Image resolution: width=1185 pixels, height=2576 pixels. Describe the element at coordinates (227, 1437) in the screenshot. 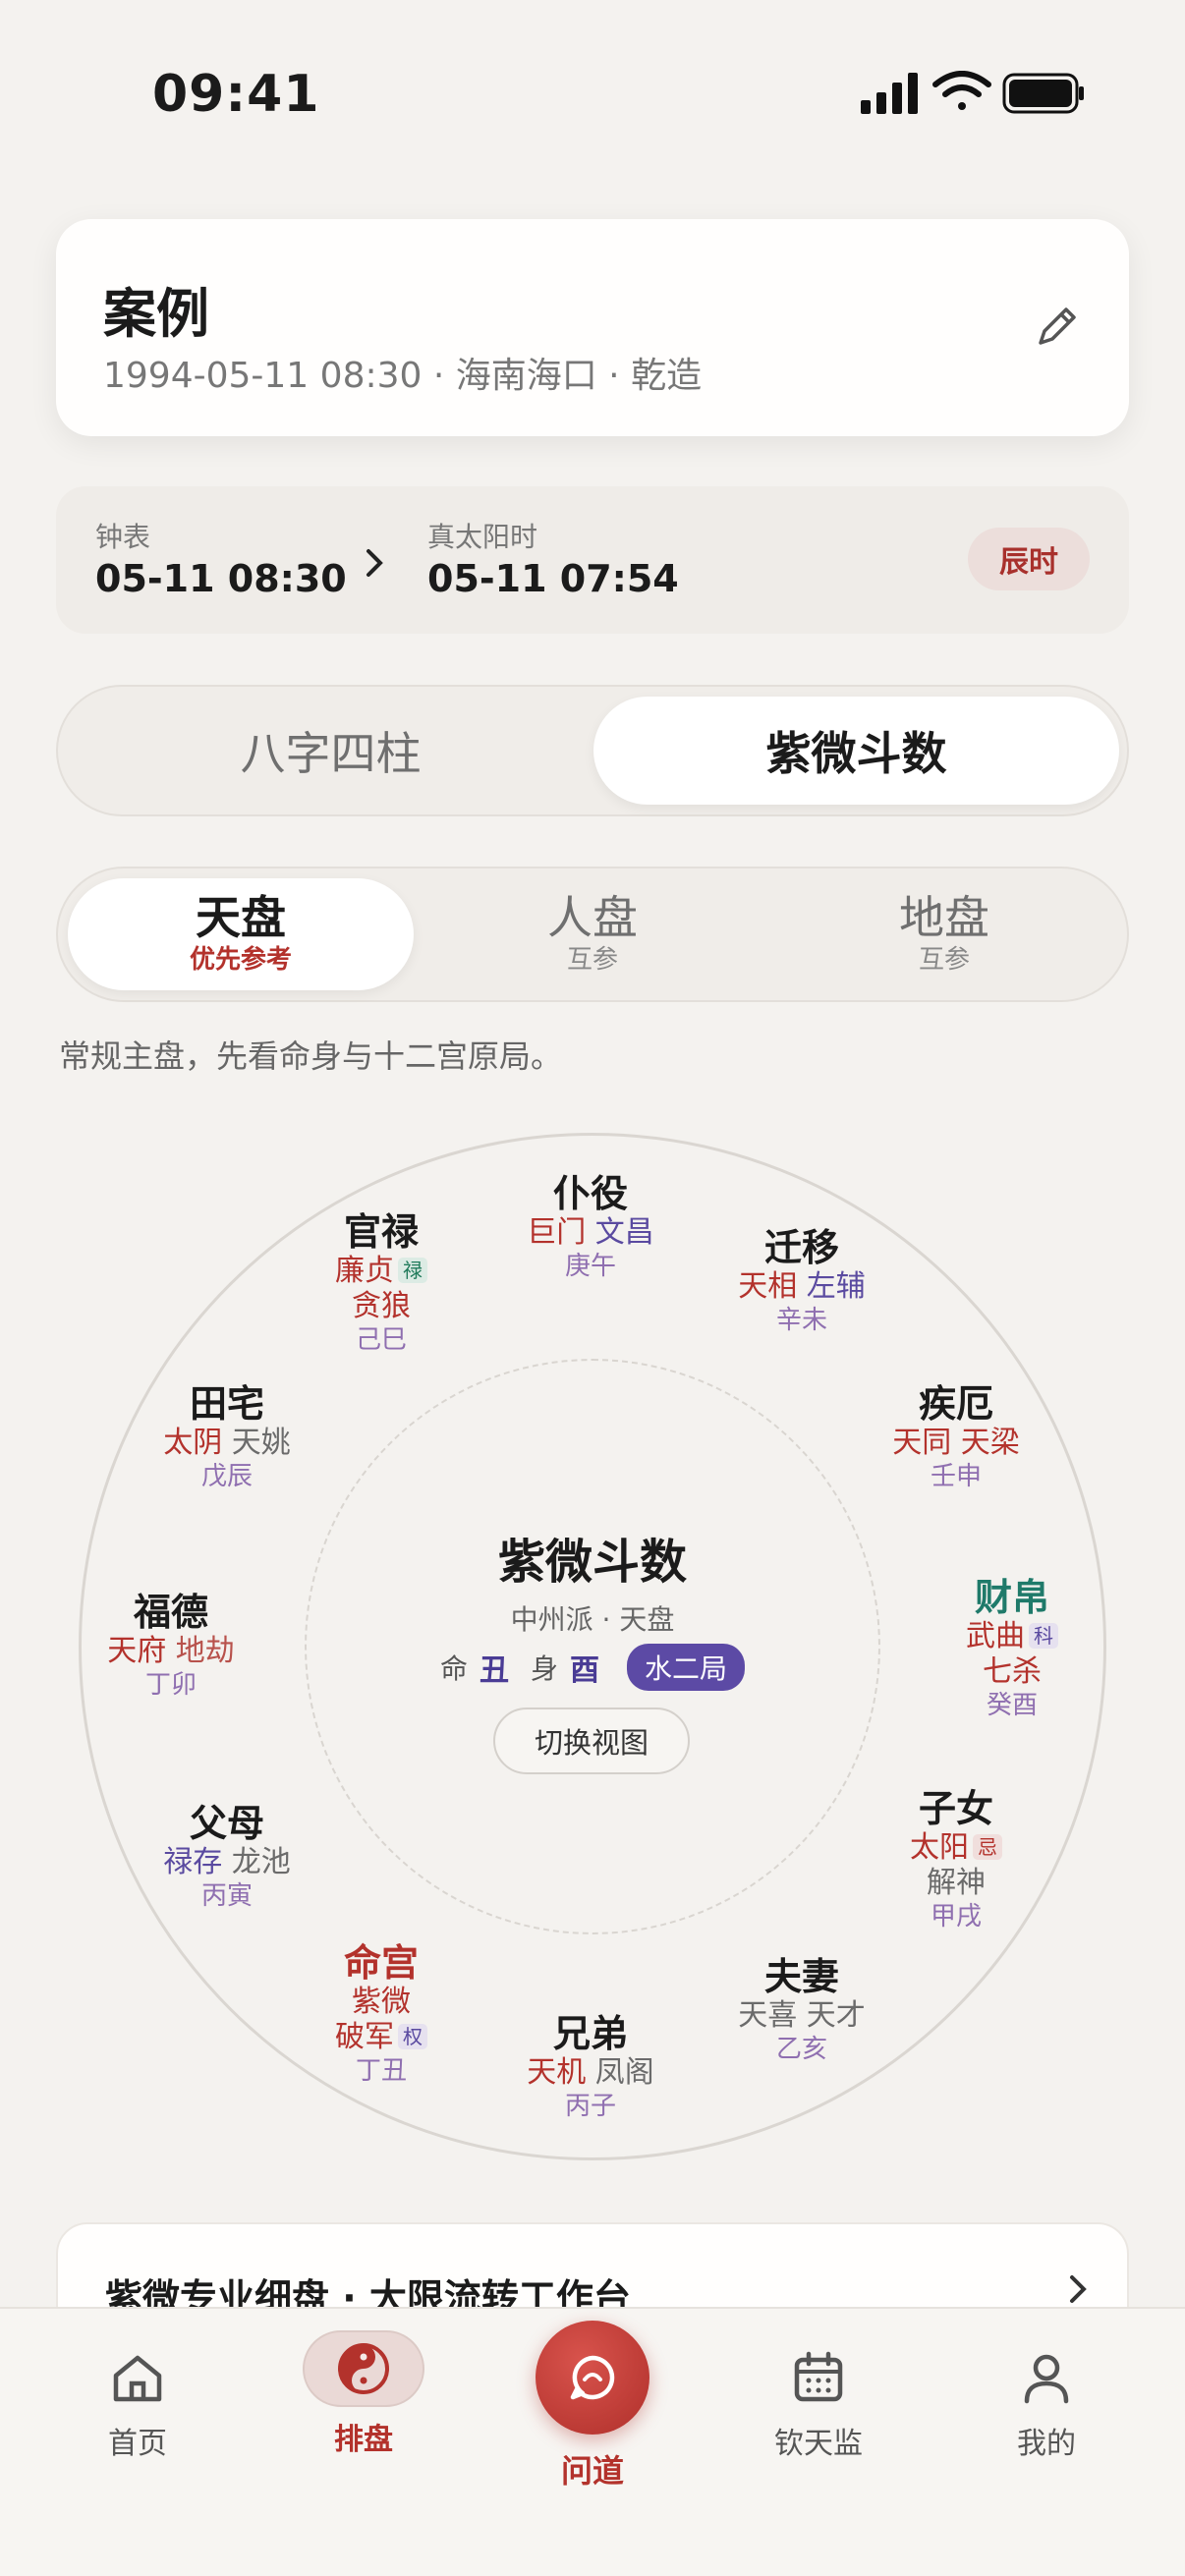

I see `palace-tianzhai: 田宅 太阴 天姚 戊辰` at that location.